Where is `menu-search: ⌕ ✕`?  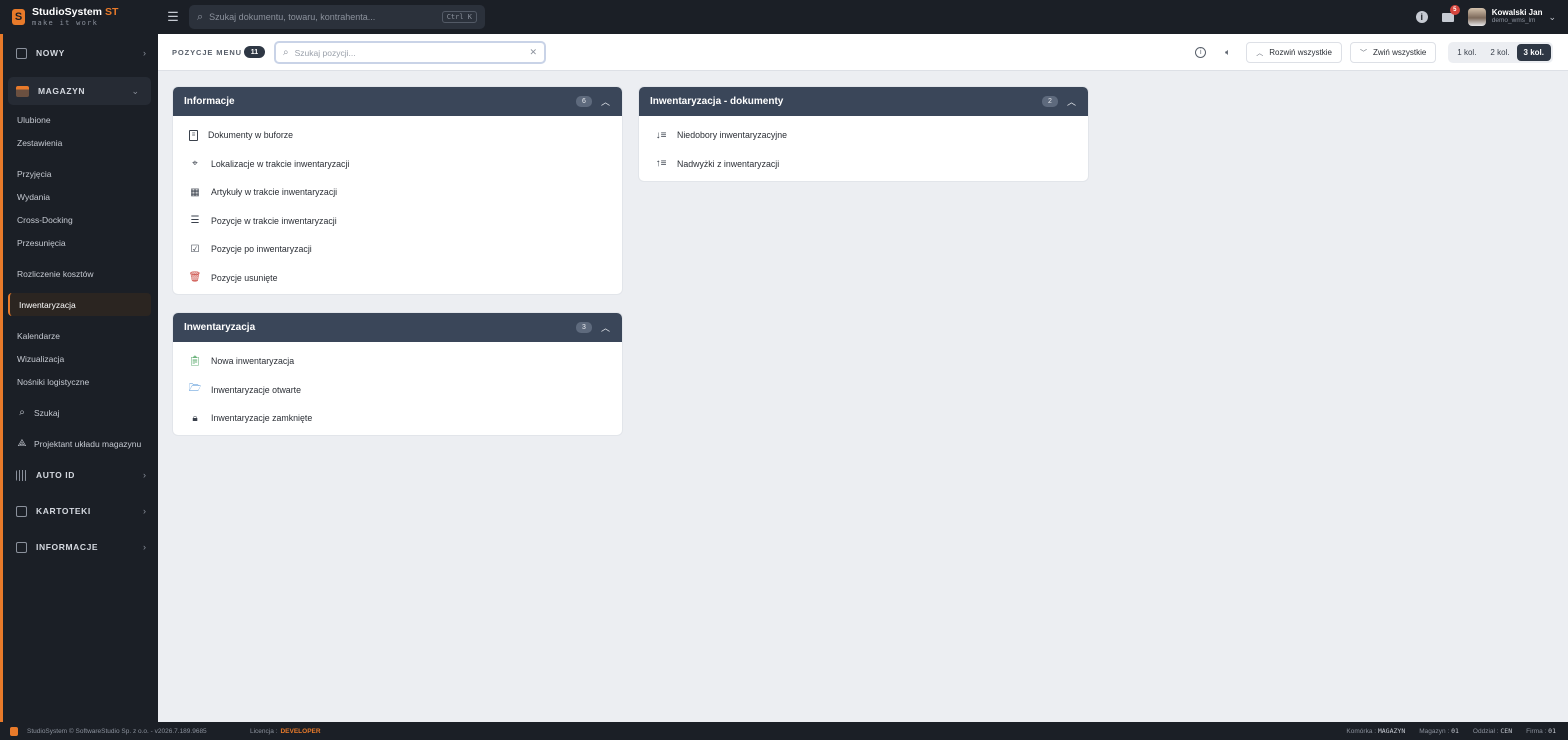 menu-search: ⌕ ✕ is located at coordinates (410, 52).